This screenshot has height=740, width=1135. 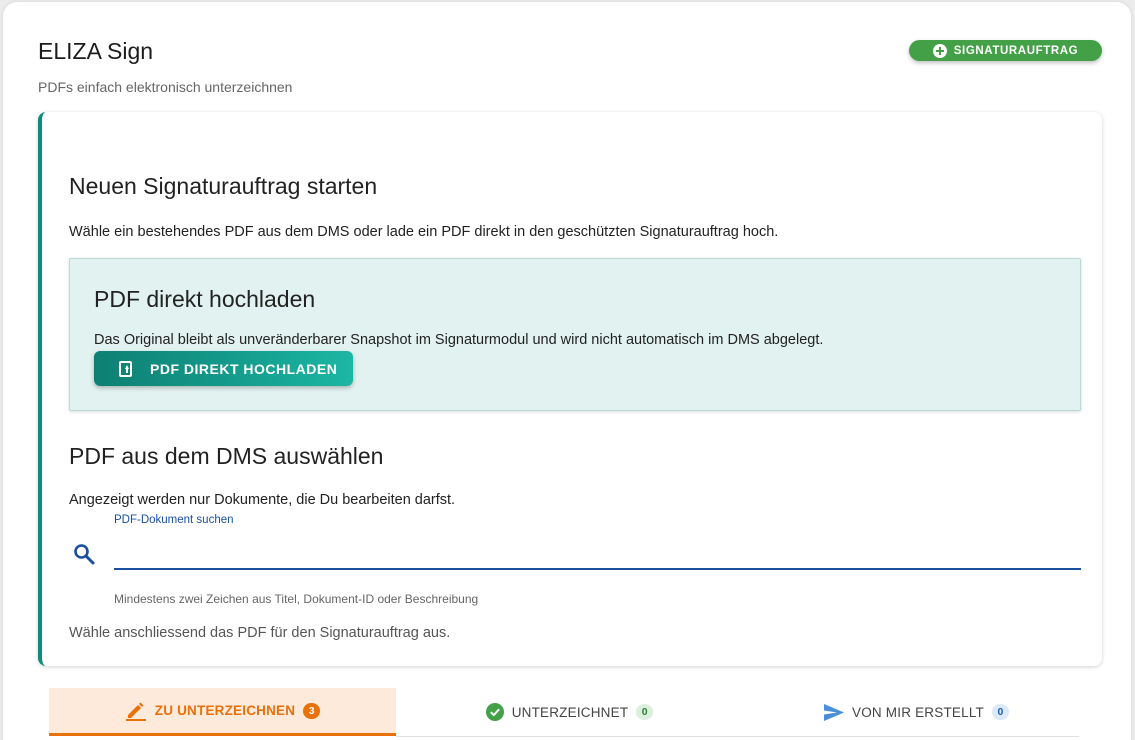 What do you see at coordinates (125, 368) in the screenshot?
I see `file-upload-icon` at bounding box center [125, 368].